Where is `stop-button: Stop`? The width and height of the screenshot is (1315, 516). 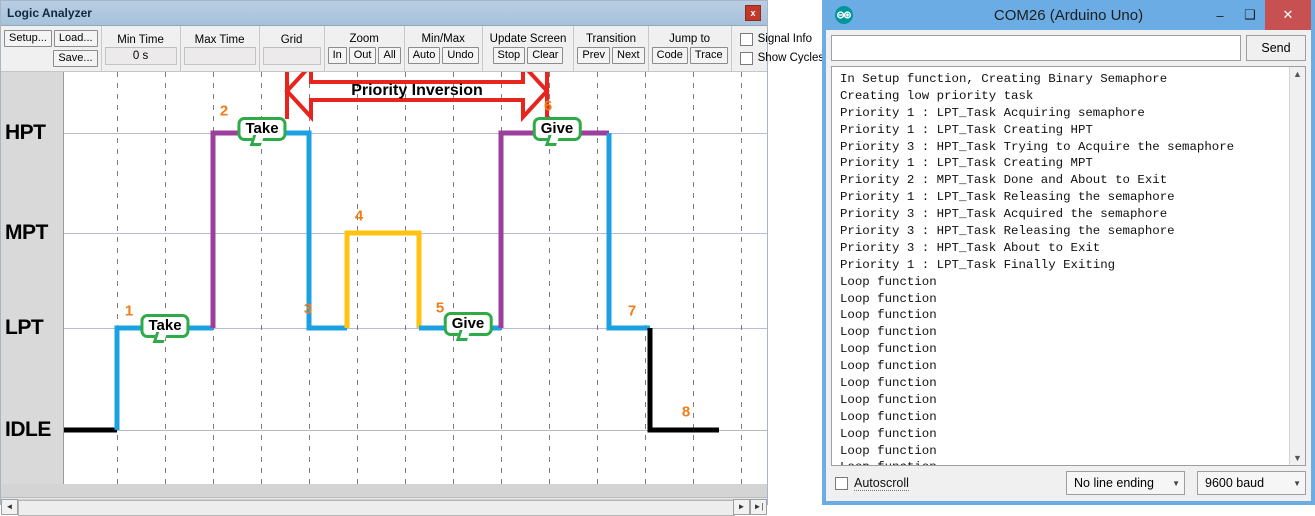
stop-button: Stop is located at coordinates (509, 55).